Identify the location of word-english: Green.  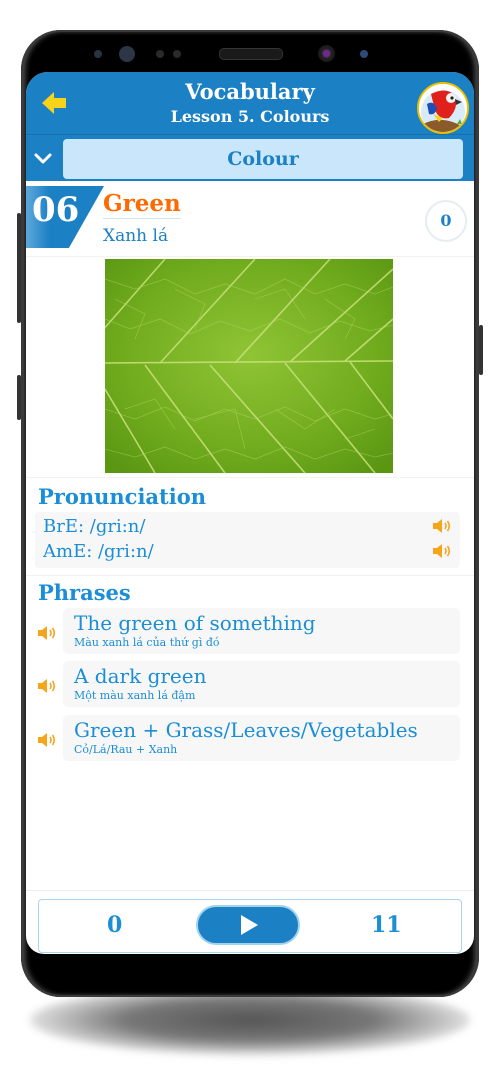
(142, 204).